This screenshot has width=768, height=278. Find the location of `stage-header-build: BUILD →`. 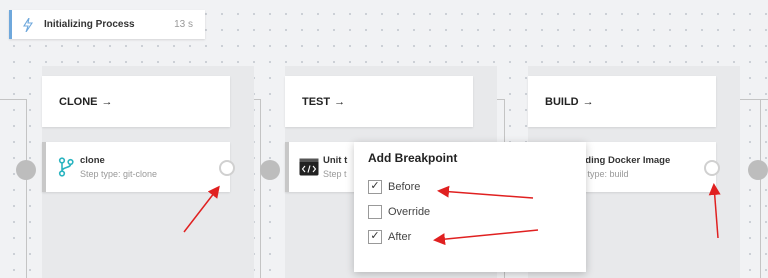

stage-header-build: BUILD → is located at coordinates (622, 101).